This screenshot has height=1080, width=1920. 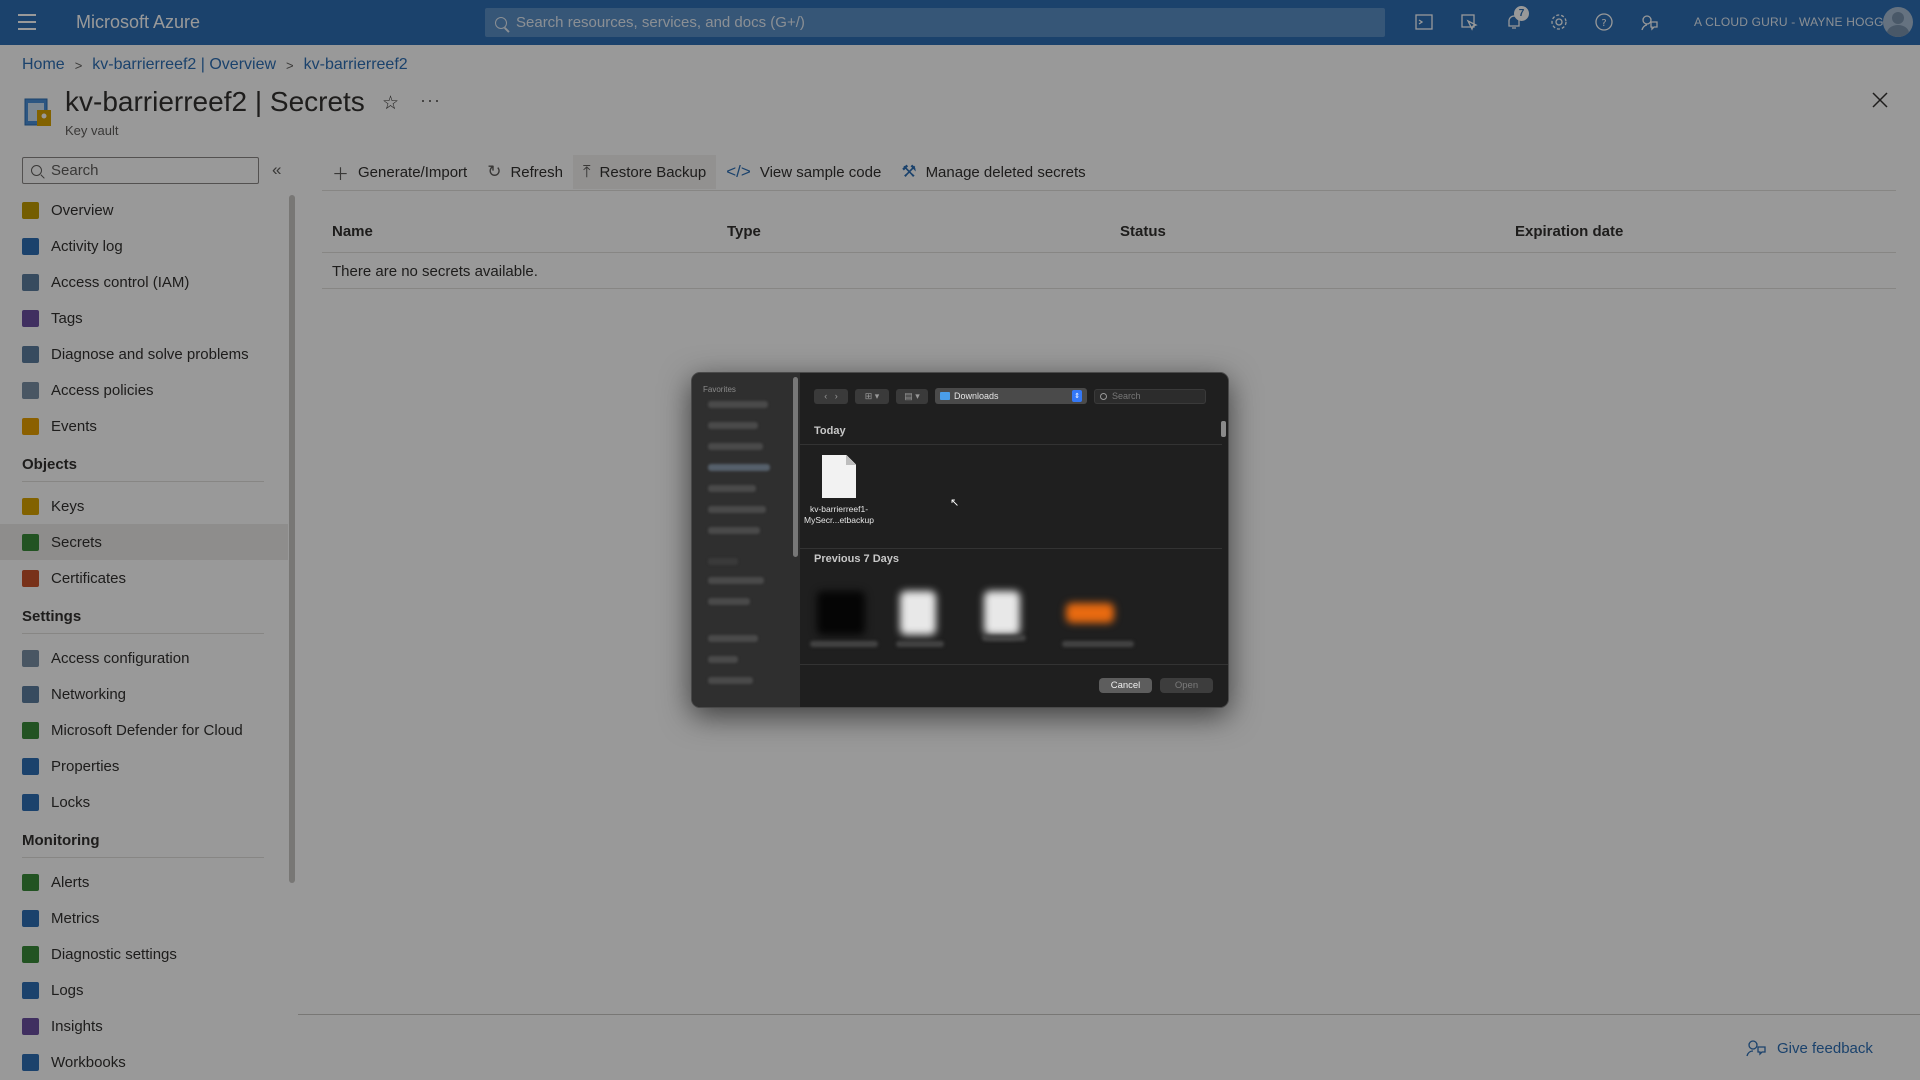 What do you see at coordinates (1103, 396) in the screenshot?
I see `search-icon` at bounding box center [1103, 396].